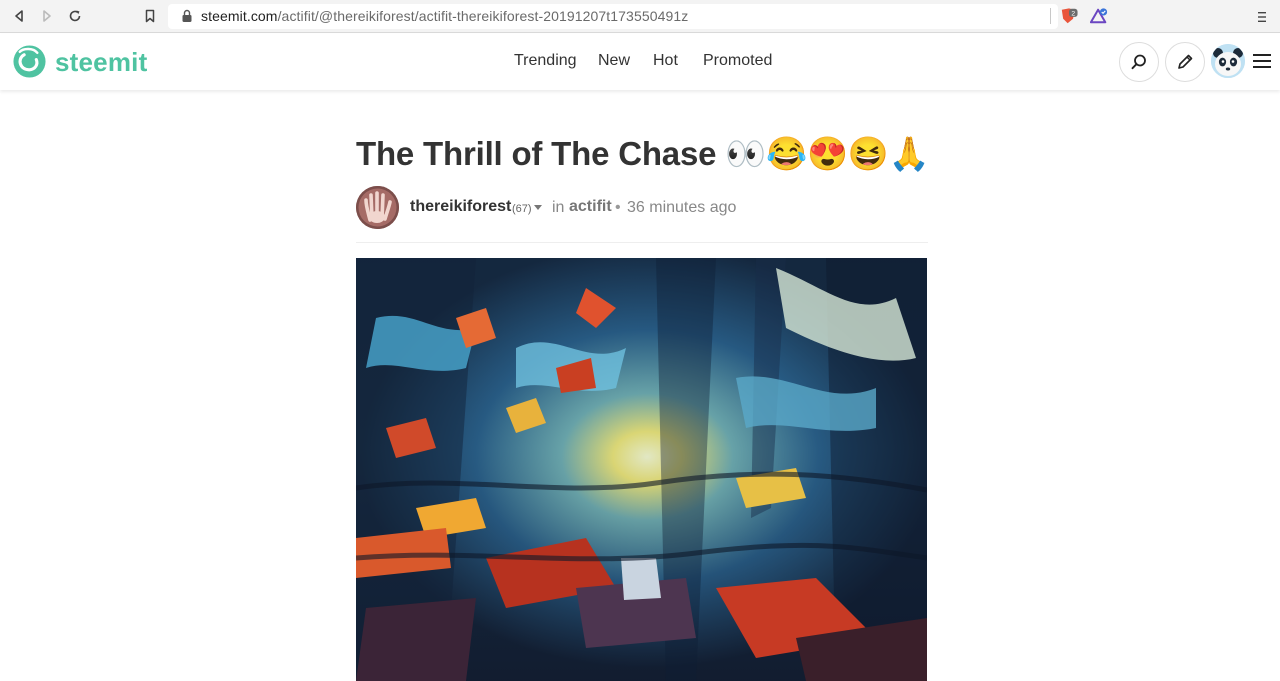 This screenshot has width=1280, height=681. Describe the element at coordinates (614, 61) in the screenshot. I see `nav-new: New` at that location.